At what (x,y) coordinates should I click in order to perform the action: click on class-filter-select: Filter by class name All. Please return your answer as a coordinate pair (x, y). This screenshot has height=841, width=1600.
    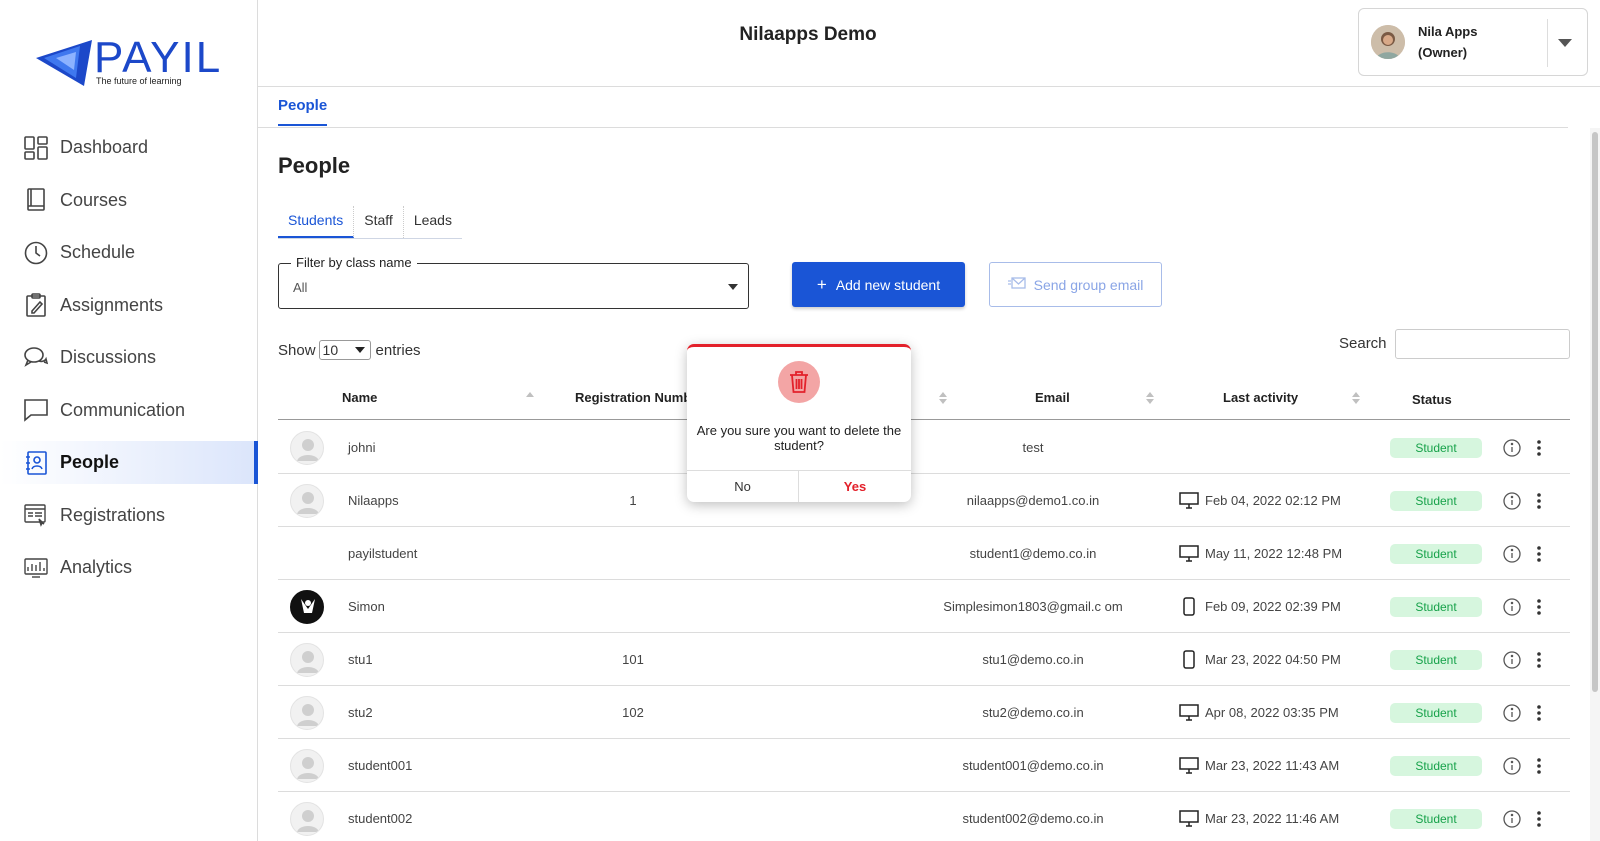
    Looking at the image, I should click on (513, 282).